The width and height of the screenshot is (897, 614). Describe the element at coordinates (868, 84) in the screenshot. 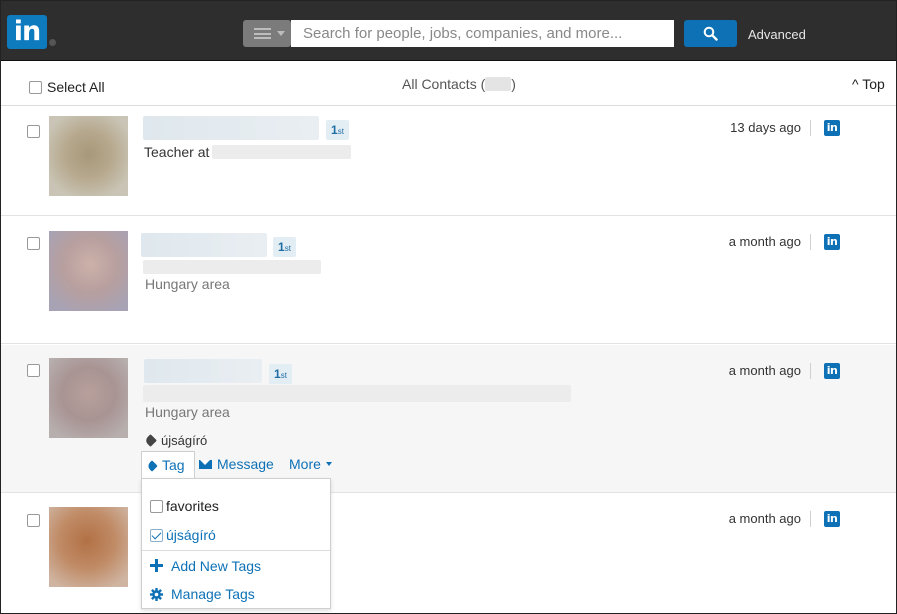

I see `top-link: ^ Top` at that location.